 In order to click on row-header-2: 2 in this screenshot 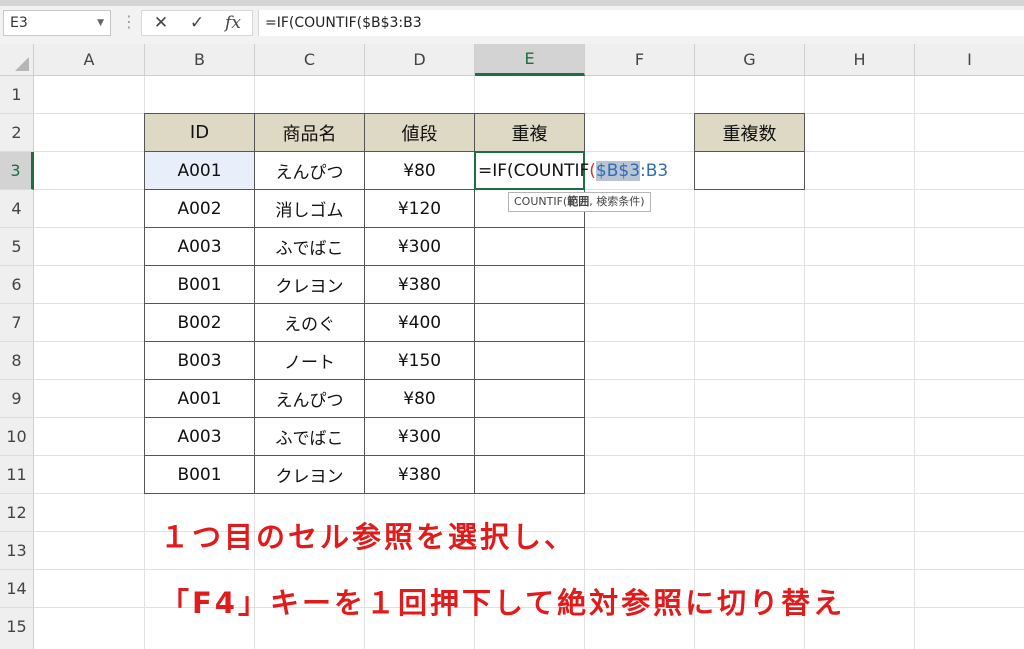, I will do `click(17, 133)`.